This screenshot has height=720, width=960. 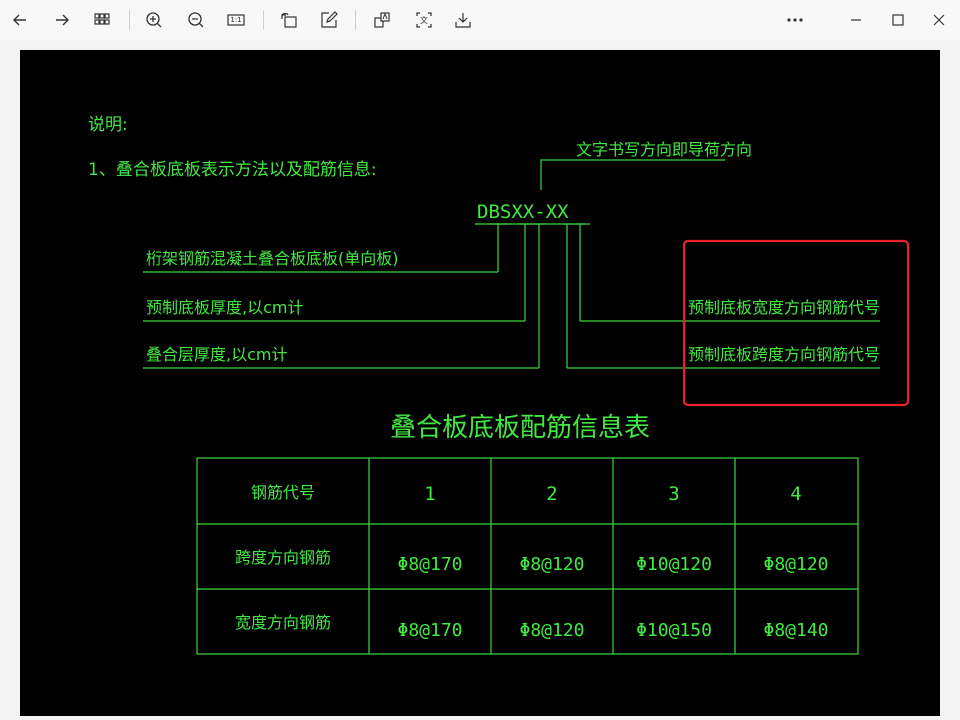 I want to click on minimize-icon, so click(x=856, y=20).